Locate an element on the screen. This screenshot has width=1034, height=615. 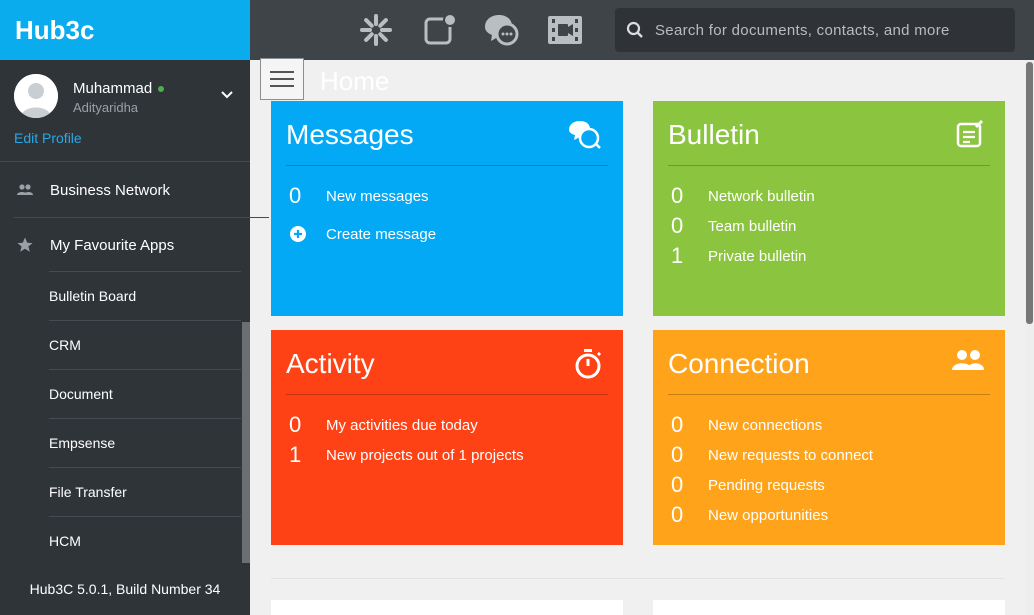
sidebar-subitem-crm: CRM is located at coordinates (145, 344).